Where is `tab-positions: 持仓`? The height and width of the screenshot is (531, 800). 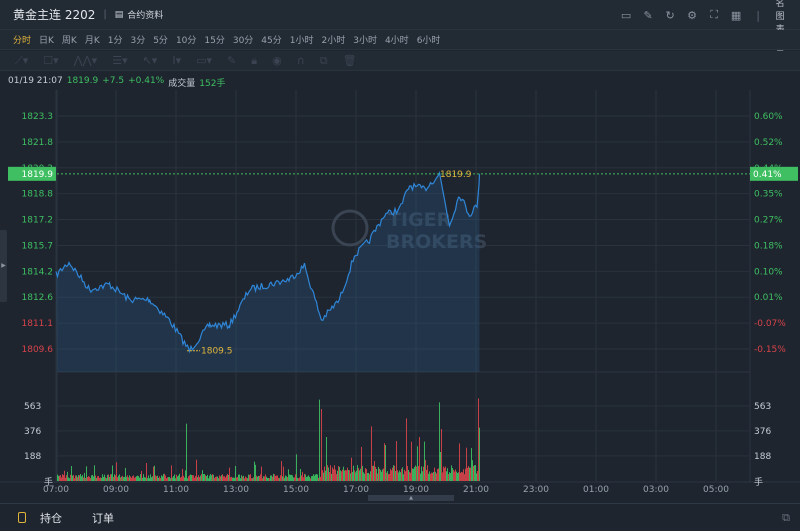 tab-positions: 持仓 is located at coordinates (40, 518).